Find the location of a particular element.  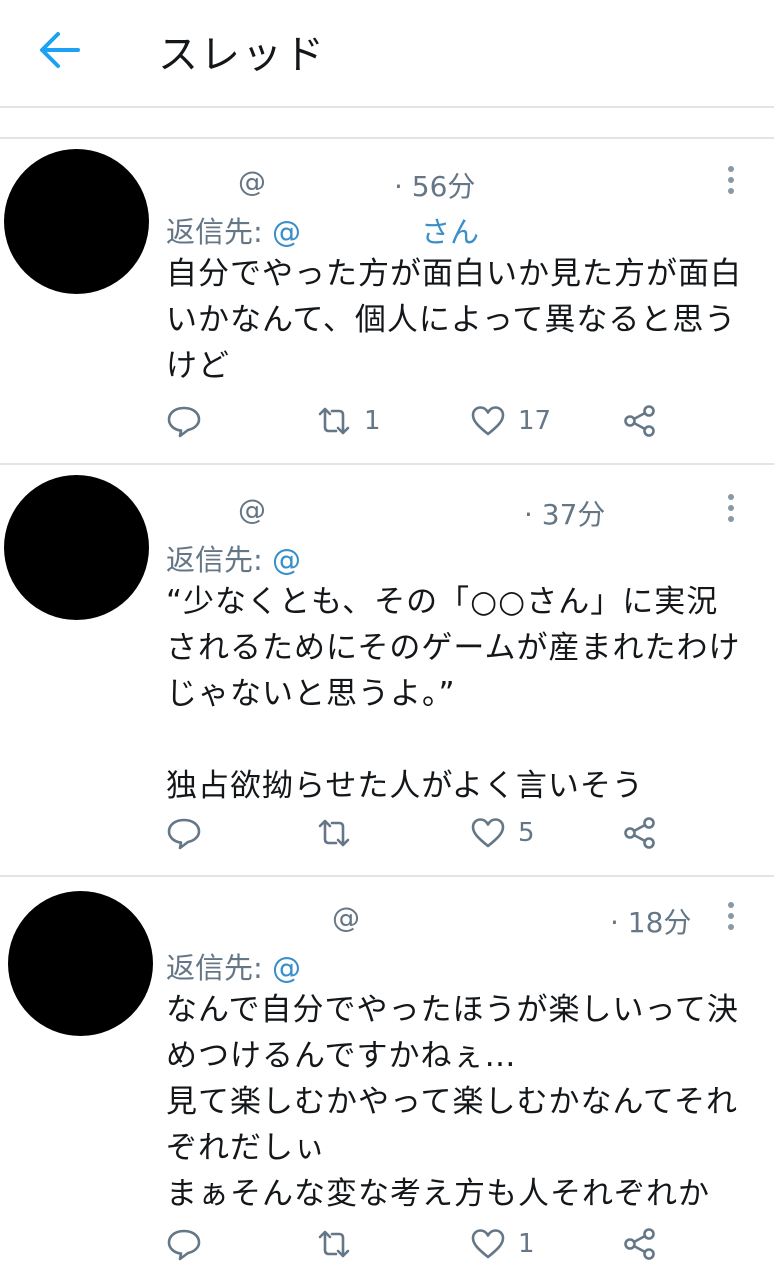

like-button: 1 is located at coordinates (502, 1244).